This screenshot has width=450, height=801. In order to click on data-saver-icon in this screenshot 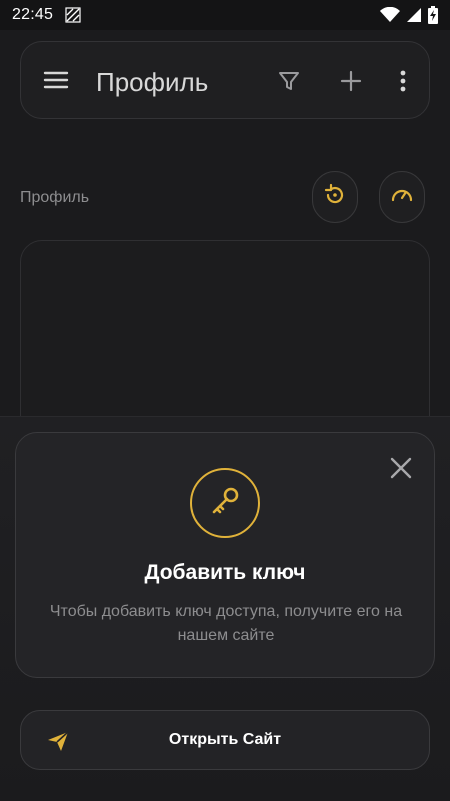, I will do `click(73, 15)`.